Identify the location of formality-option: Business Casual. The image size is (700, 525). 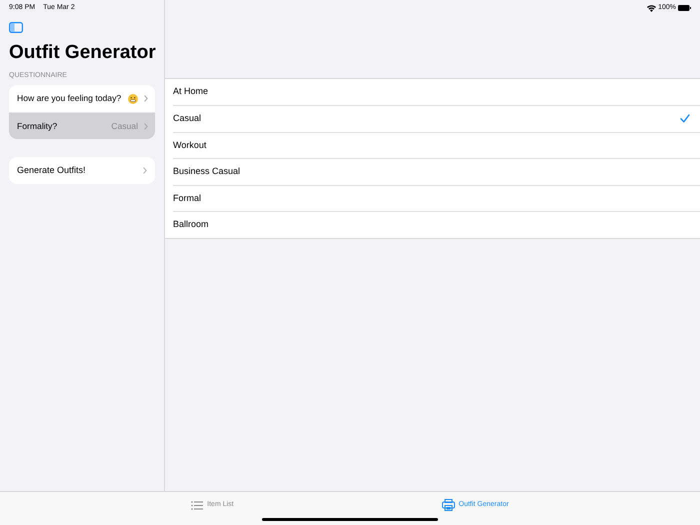
(436, 171).